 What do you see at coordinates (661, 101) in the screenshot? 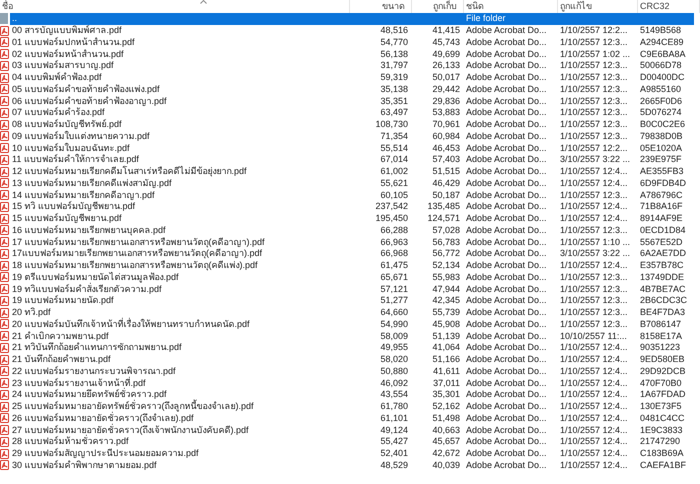
I see `crc-value: 2665F0D6` at bounding box center [661, 101].